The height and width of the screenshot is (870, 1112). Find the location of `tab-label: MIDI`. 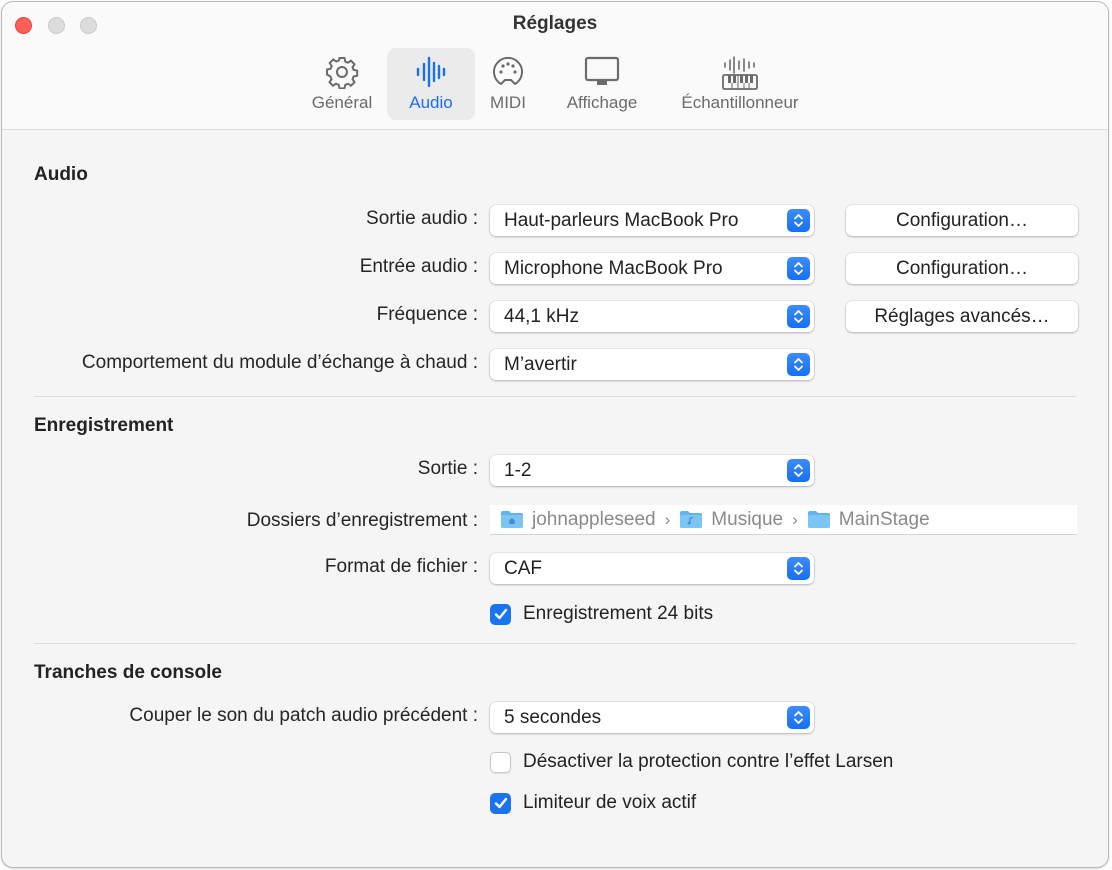

tab-label: MIDI is located at coordinates (508, 102).